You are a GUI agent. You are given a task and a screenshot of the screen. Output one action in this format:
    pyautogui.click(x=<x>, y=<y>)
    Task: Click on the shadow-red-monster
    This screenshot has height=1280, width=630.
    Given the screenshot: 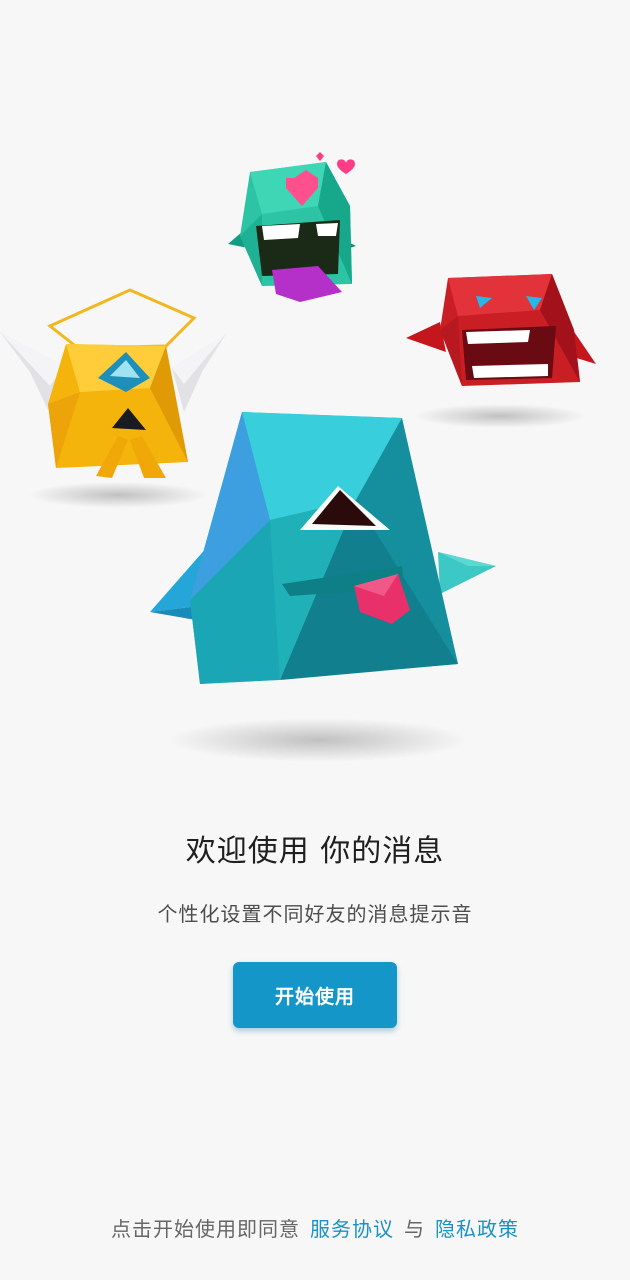 What is the action you would take?
    pyautogui.click(x=500, y=416)
    